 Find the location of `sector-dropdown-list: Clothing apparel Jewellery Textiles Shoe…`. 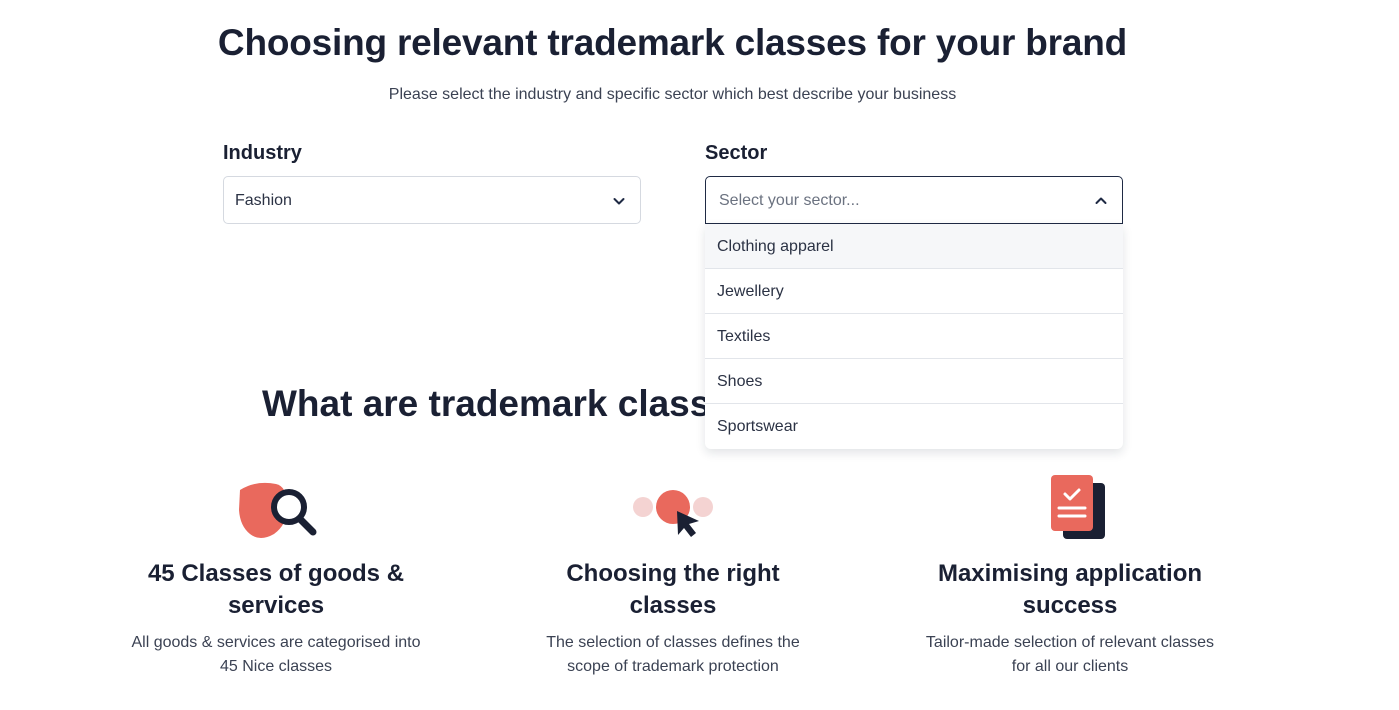

sector-dropdown-list: Clothing apparel Jewellery Textiles Shoe… is located at coordinates (914, 336).